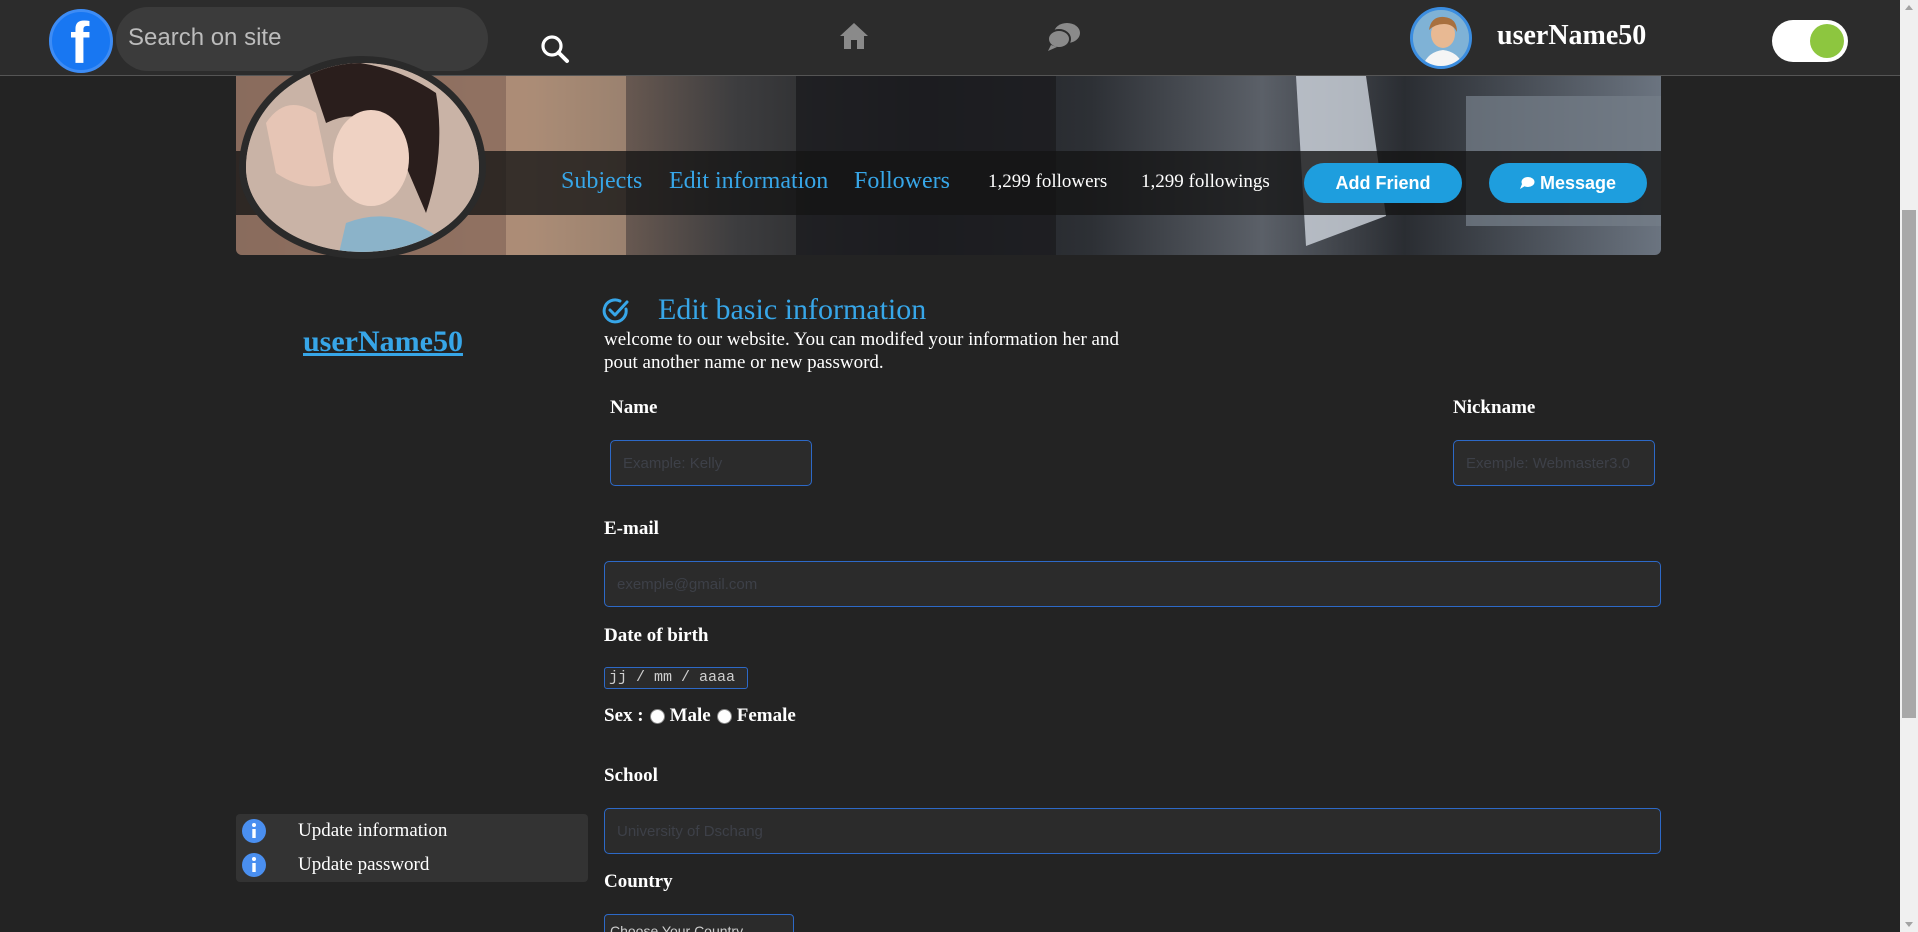  I want to click on search-icon, so click(555, 49).